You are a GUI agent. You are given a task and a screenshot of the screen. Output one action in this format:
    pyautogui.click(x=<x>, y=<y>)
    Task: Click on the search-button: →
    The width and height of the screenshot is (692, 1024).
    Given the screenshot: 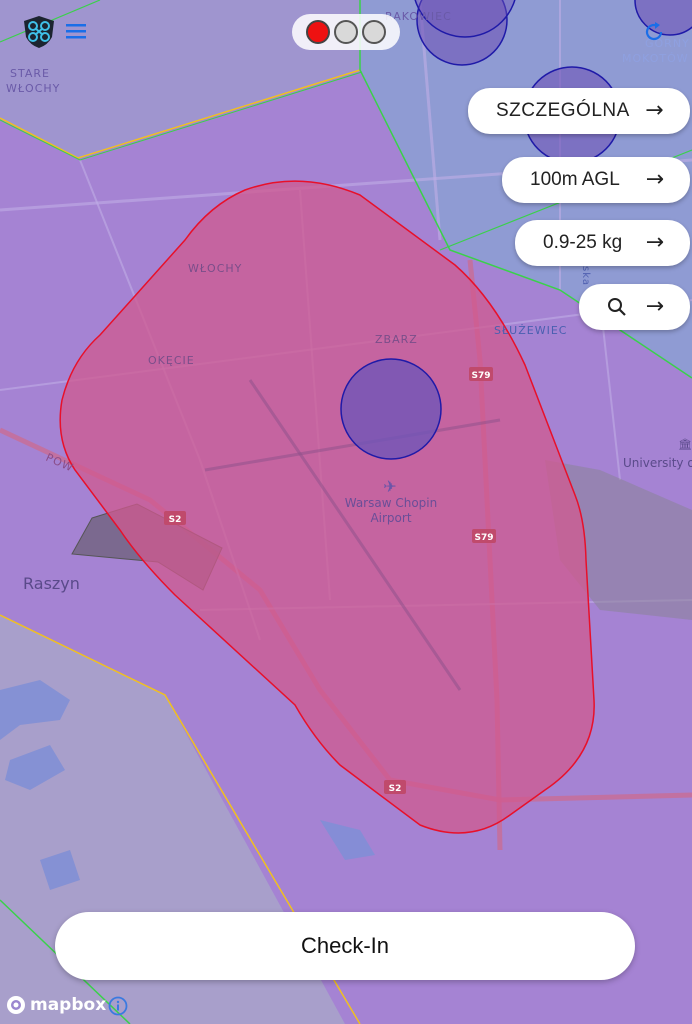 What is the action you would take?
    pyautogui.click(x=634, y=307)
    